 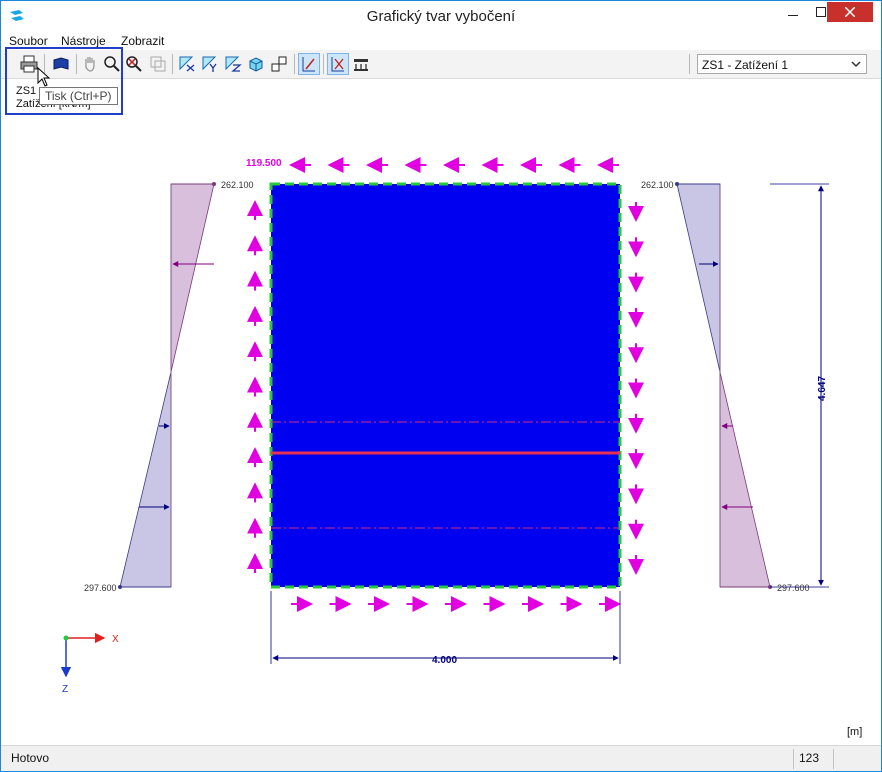 What do you see at coordinates (115, 639) in the screenshot?
I see `axis-x-label: X` at bounding box center [115, 639].